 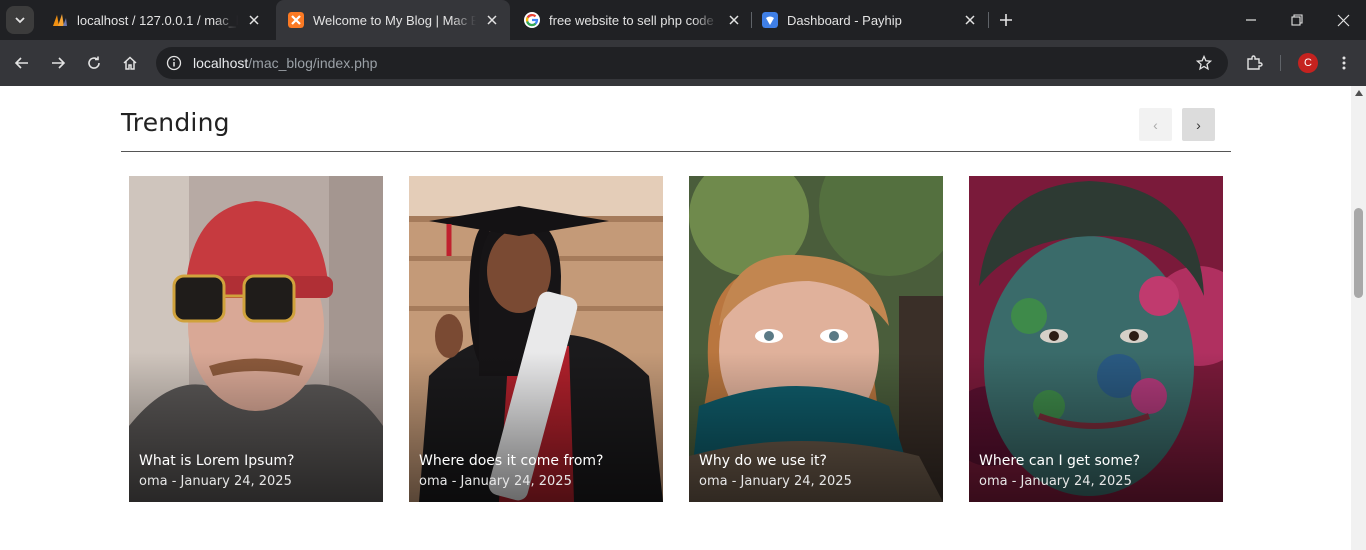 What do you see at coordinates (221, 63) in the screenshot?
I see `url-host: localhost` at bounding box center [221, 63].